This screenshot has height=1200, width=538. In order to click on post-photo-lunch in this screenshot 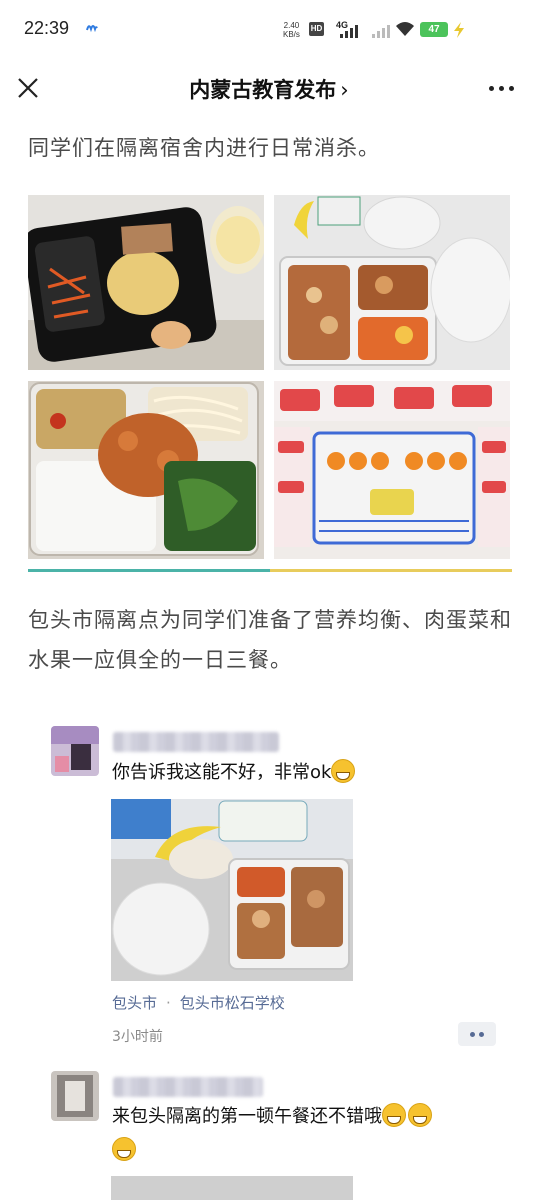, I will do `click(232, 890)`.